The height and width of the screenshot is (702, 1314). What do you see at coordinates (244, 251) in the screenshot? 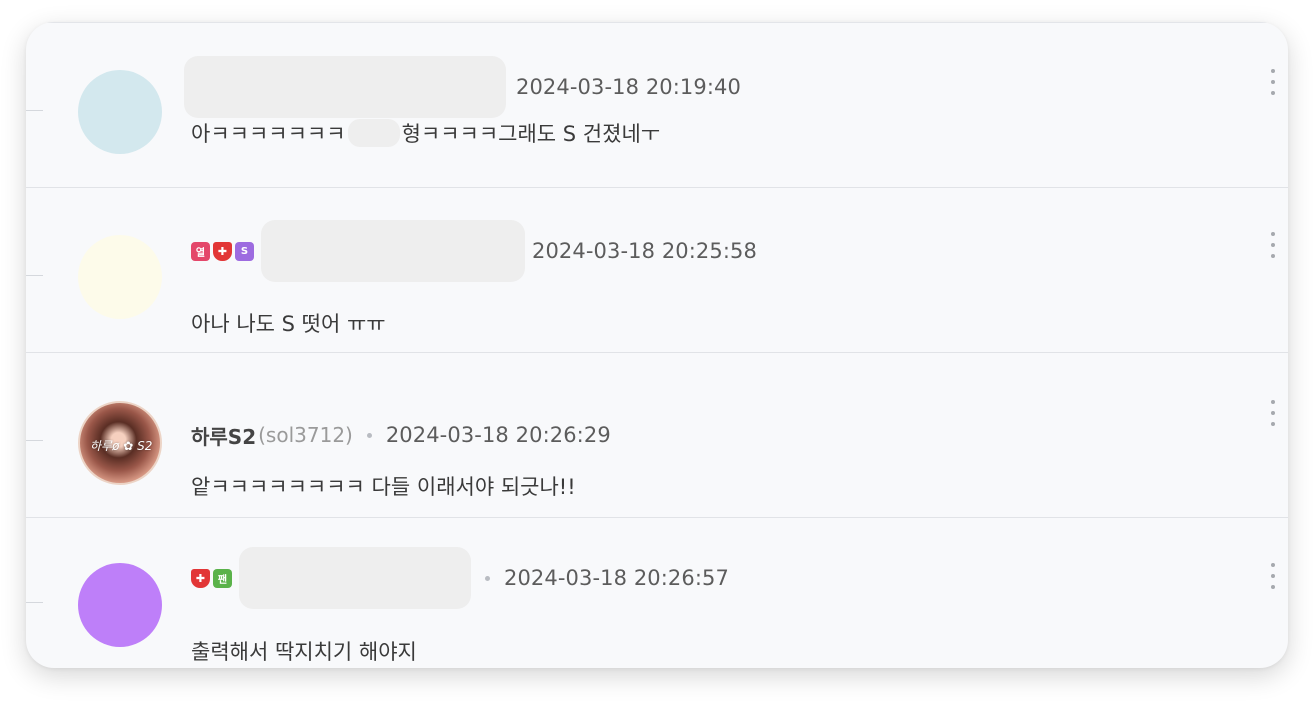
I see `subscriber-s-badge-icon: S` at bounding box center [244, 251].